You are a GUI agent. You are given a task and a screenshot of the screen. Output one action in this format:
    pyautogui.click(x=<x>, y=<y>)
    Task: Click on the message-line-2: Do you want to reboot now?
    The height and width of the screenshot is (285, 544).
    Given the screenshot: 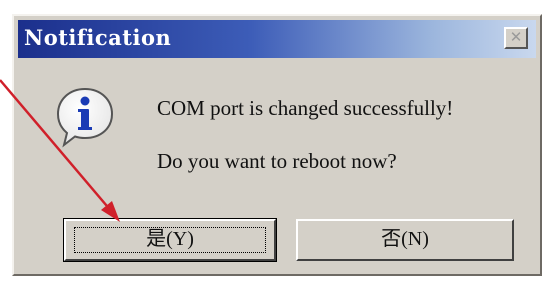 What is the action you would take?
    pyautogui.click(x=277, y=161)
    